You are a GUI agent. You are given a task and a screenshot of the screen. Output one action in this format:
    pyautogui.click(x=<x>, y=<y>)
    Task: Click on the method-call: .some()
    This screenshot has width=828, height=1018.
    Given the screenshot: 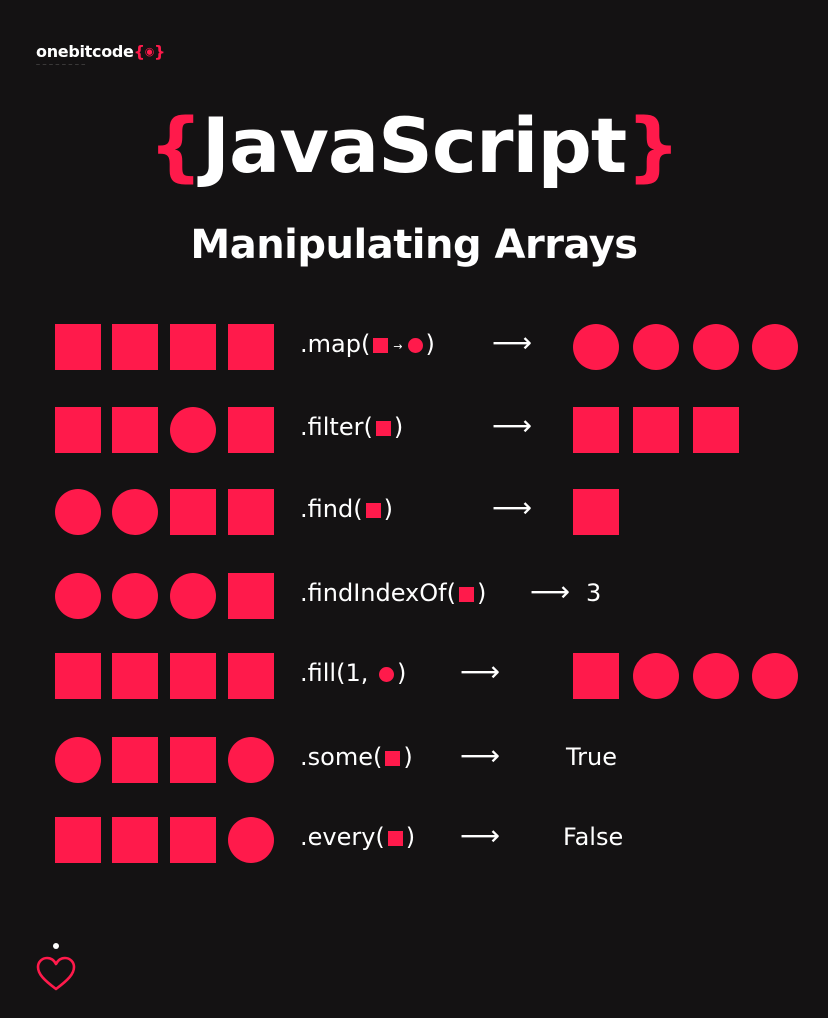 What is the action you would take?
    pyautogui.click(x=356, y=757)
    